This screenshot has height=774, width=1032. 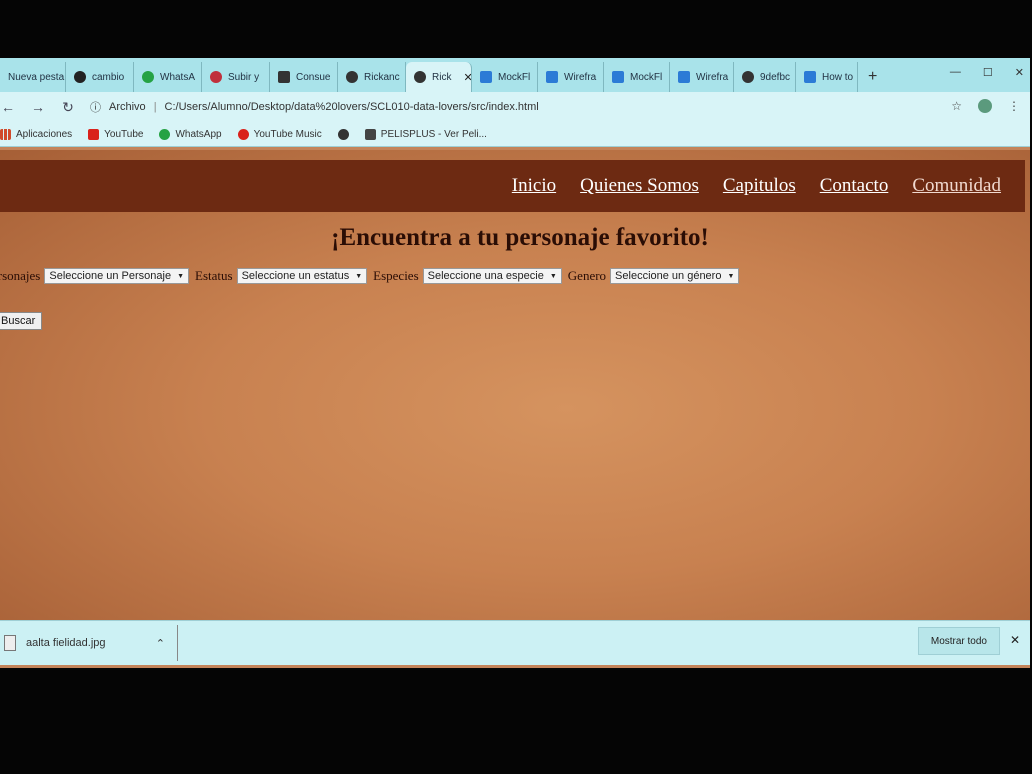 I want to click on buscar-button: Buscar, so click(x=21, y=321).